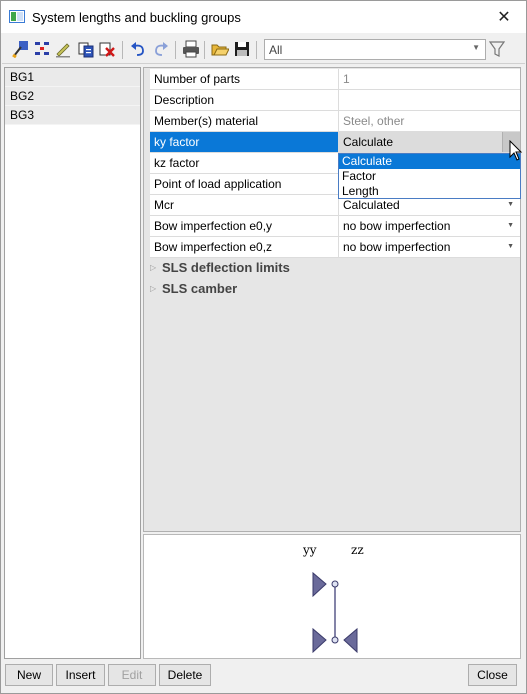  What do you see at coordinates (492, 675) in the screenshot?
I see `close-button: Close` at bounding box center [492, 675].